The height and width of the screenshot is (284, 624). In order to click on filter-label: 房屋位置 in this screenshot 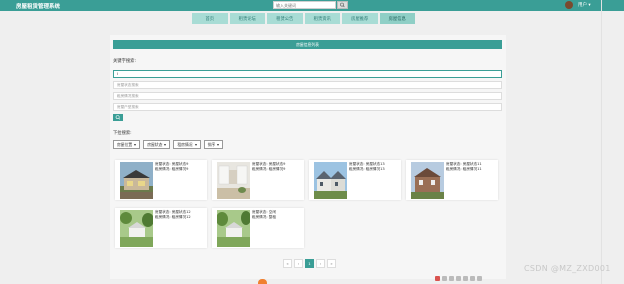, I will do `click(125, 144)`.